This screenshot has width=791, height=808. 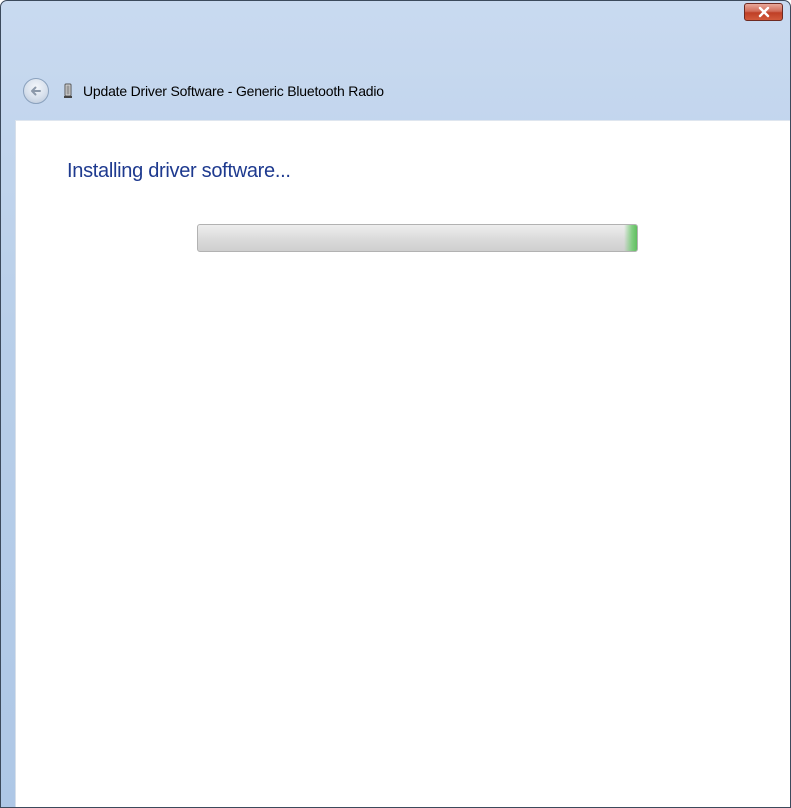 What do you see at coordinates (417, 238) in the screenshot?
I see `progress-bar` at bounding box center [417, 238].